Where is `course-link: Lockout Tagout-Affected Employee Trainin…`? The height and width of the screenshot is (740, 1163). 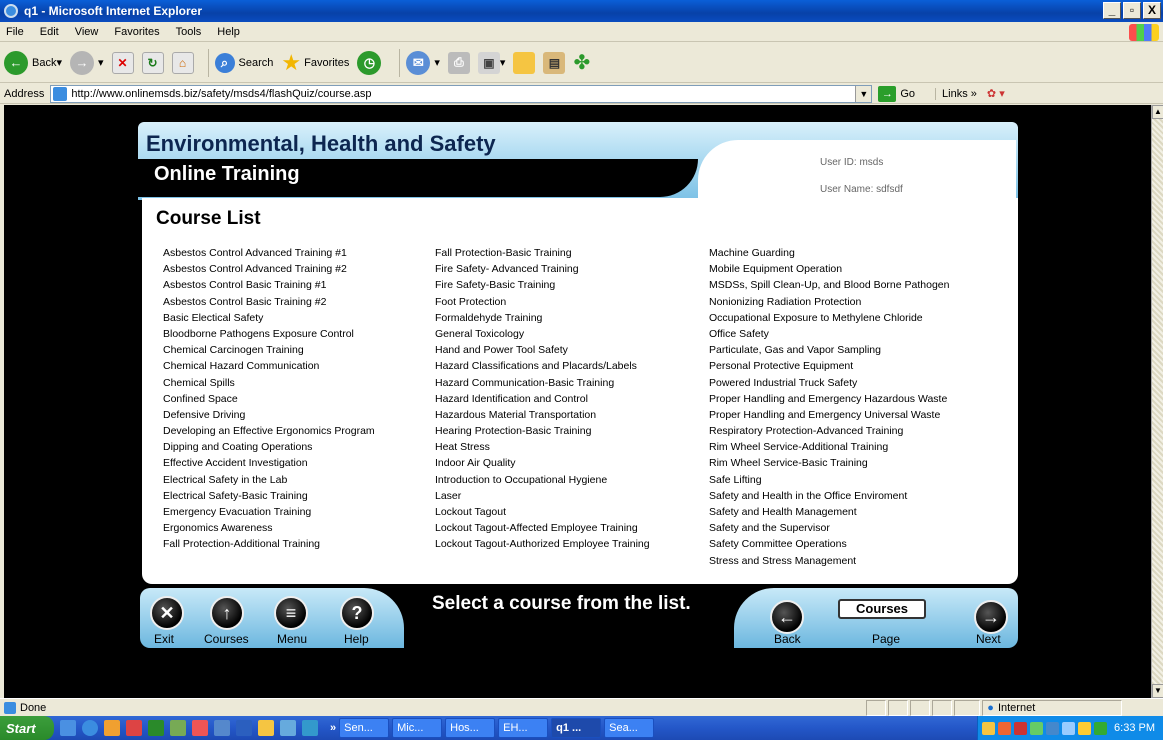
course-link: Lockout Tagout-Affected Employee Trainin… is located at coordinates (570, 528).